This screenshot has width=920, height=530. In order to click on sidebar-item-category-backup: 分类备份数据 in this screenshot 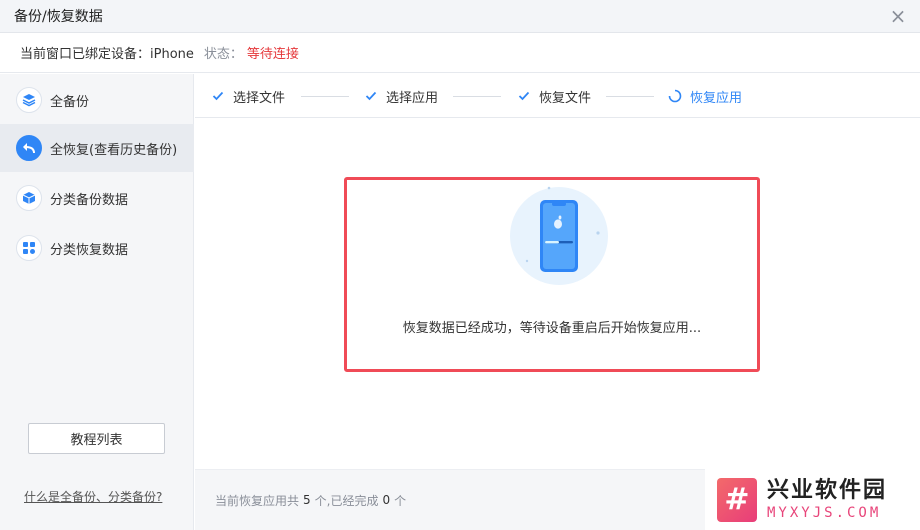, I will do `click(97, 198)`.